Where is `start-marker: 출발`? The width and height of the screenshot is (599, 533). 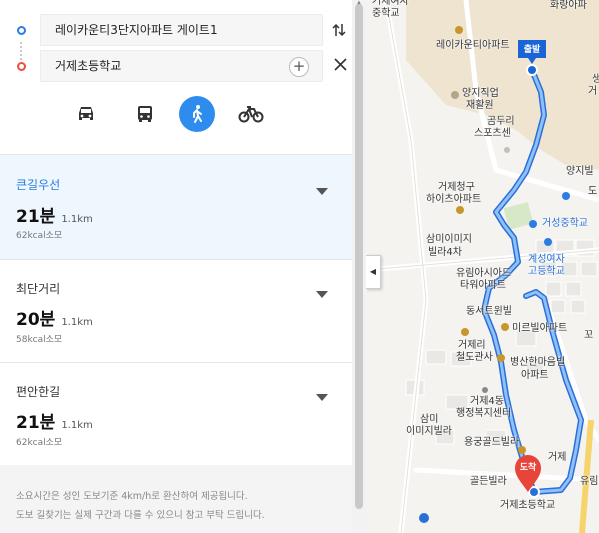 start-marker: 출발 is located at coordinates (532, 57).